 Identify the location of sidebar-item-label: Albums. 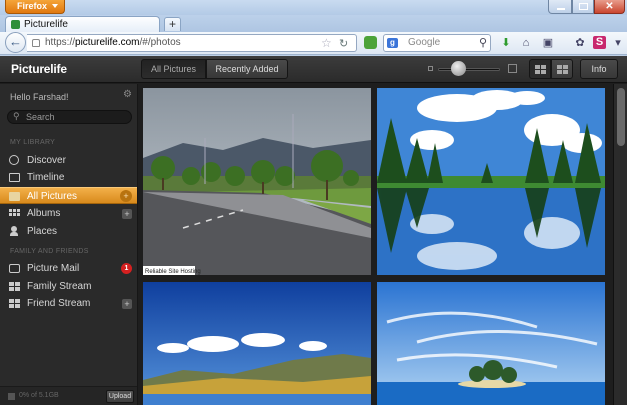
(44, 213).